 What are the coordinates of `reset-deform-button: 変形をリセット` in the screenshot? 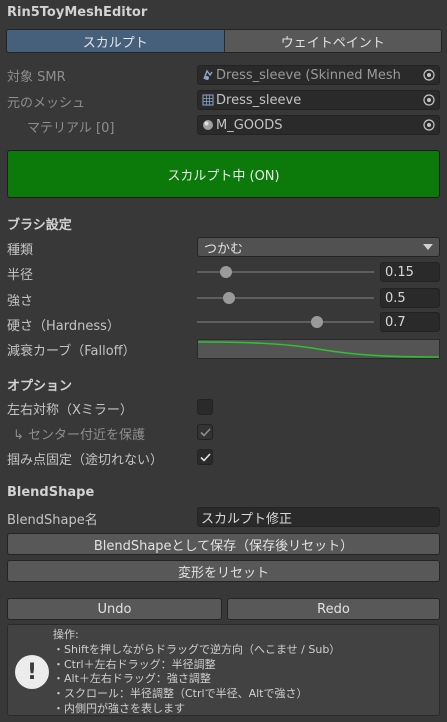 It's located at (223, 571).